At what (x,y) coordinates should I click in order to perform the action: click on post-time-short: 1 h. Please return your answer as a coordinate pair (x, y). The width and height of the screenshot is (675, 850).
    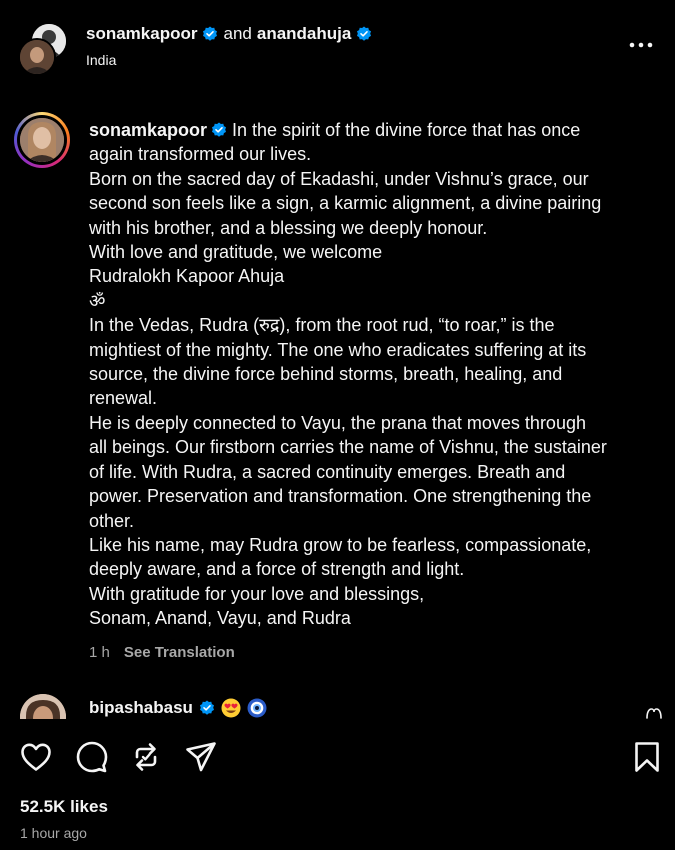
    Looking at the image, I should click on (99, 652).